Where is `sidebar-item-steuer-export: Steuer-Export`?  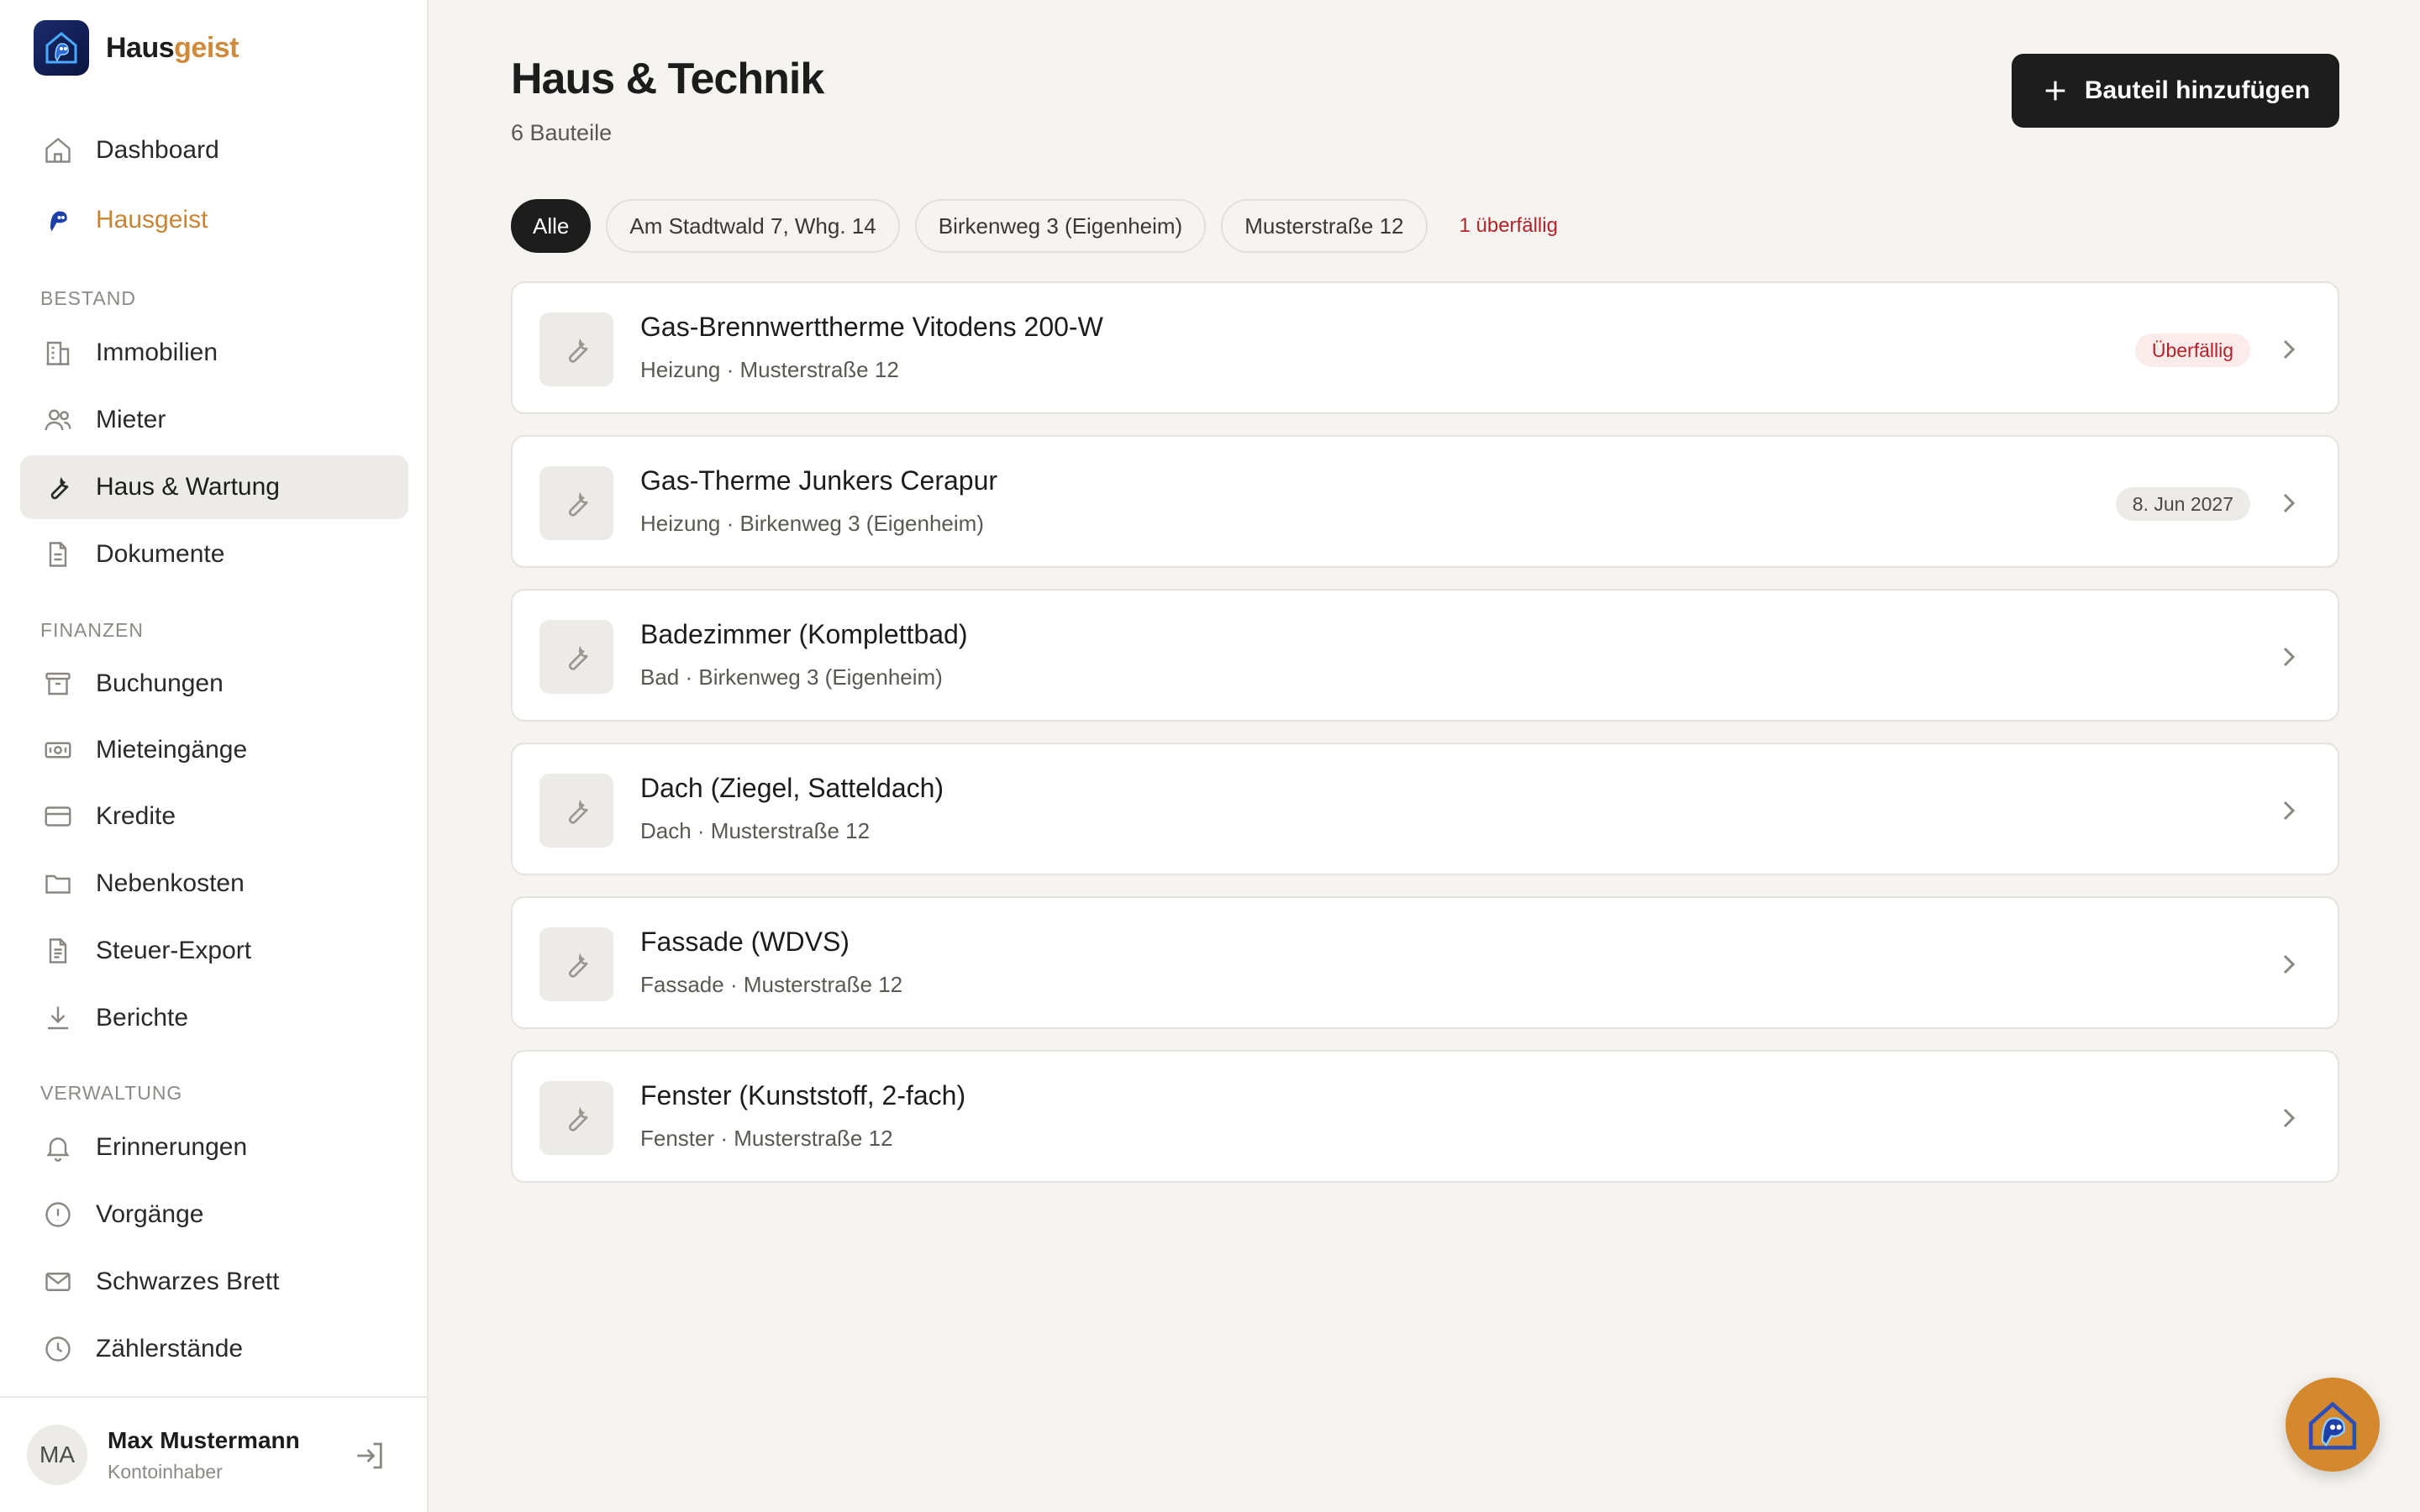 sidebar-item-steuer-export: Steuer-Export is located at coordinates (214, 951).